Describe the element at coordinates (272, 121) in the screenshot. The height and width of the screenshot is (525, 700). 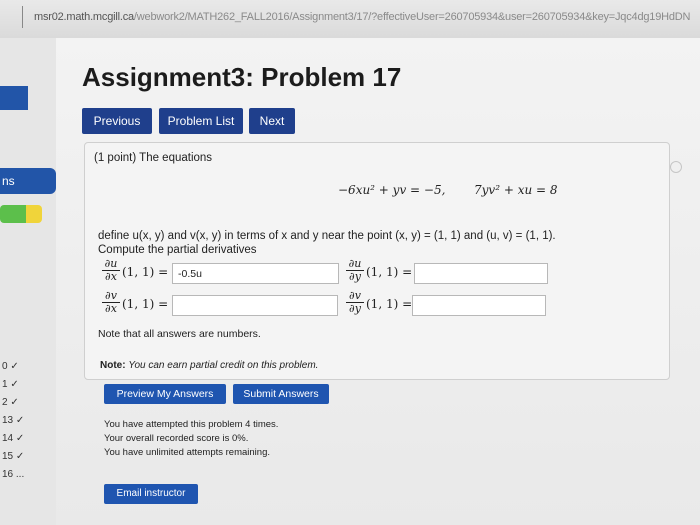
I see `next-button: Next` at that location.